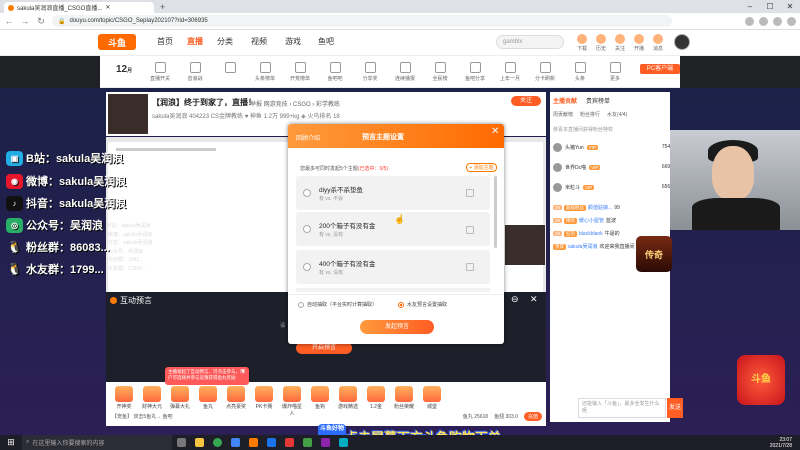  I want to click on back-icon: ←, so click(9, 21).